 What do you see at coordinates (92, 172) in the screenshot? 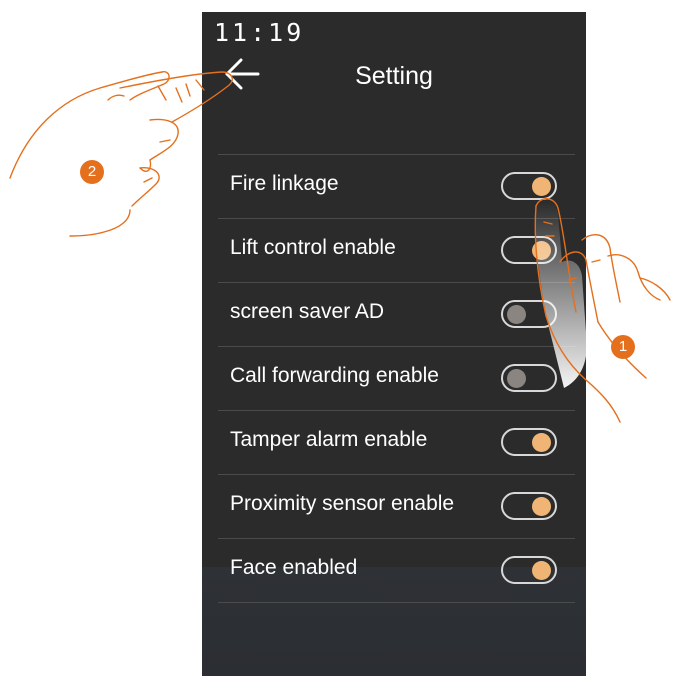
I see `callout-badge-2: 2` at bounding box center [92, 172].